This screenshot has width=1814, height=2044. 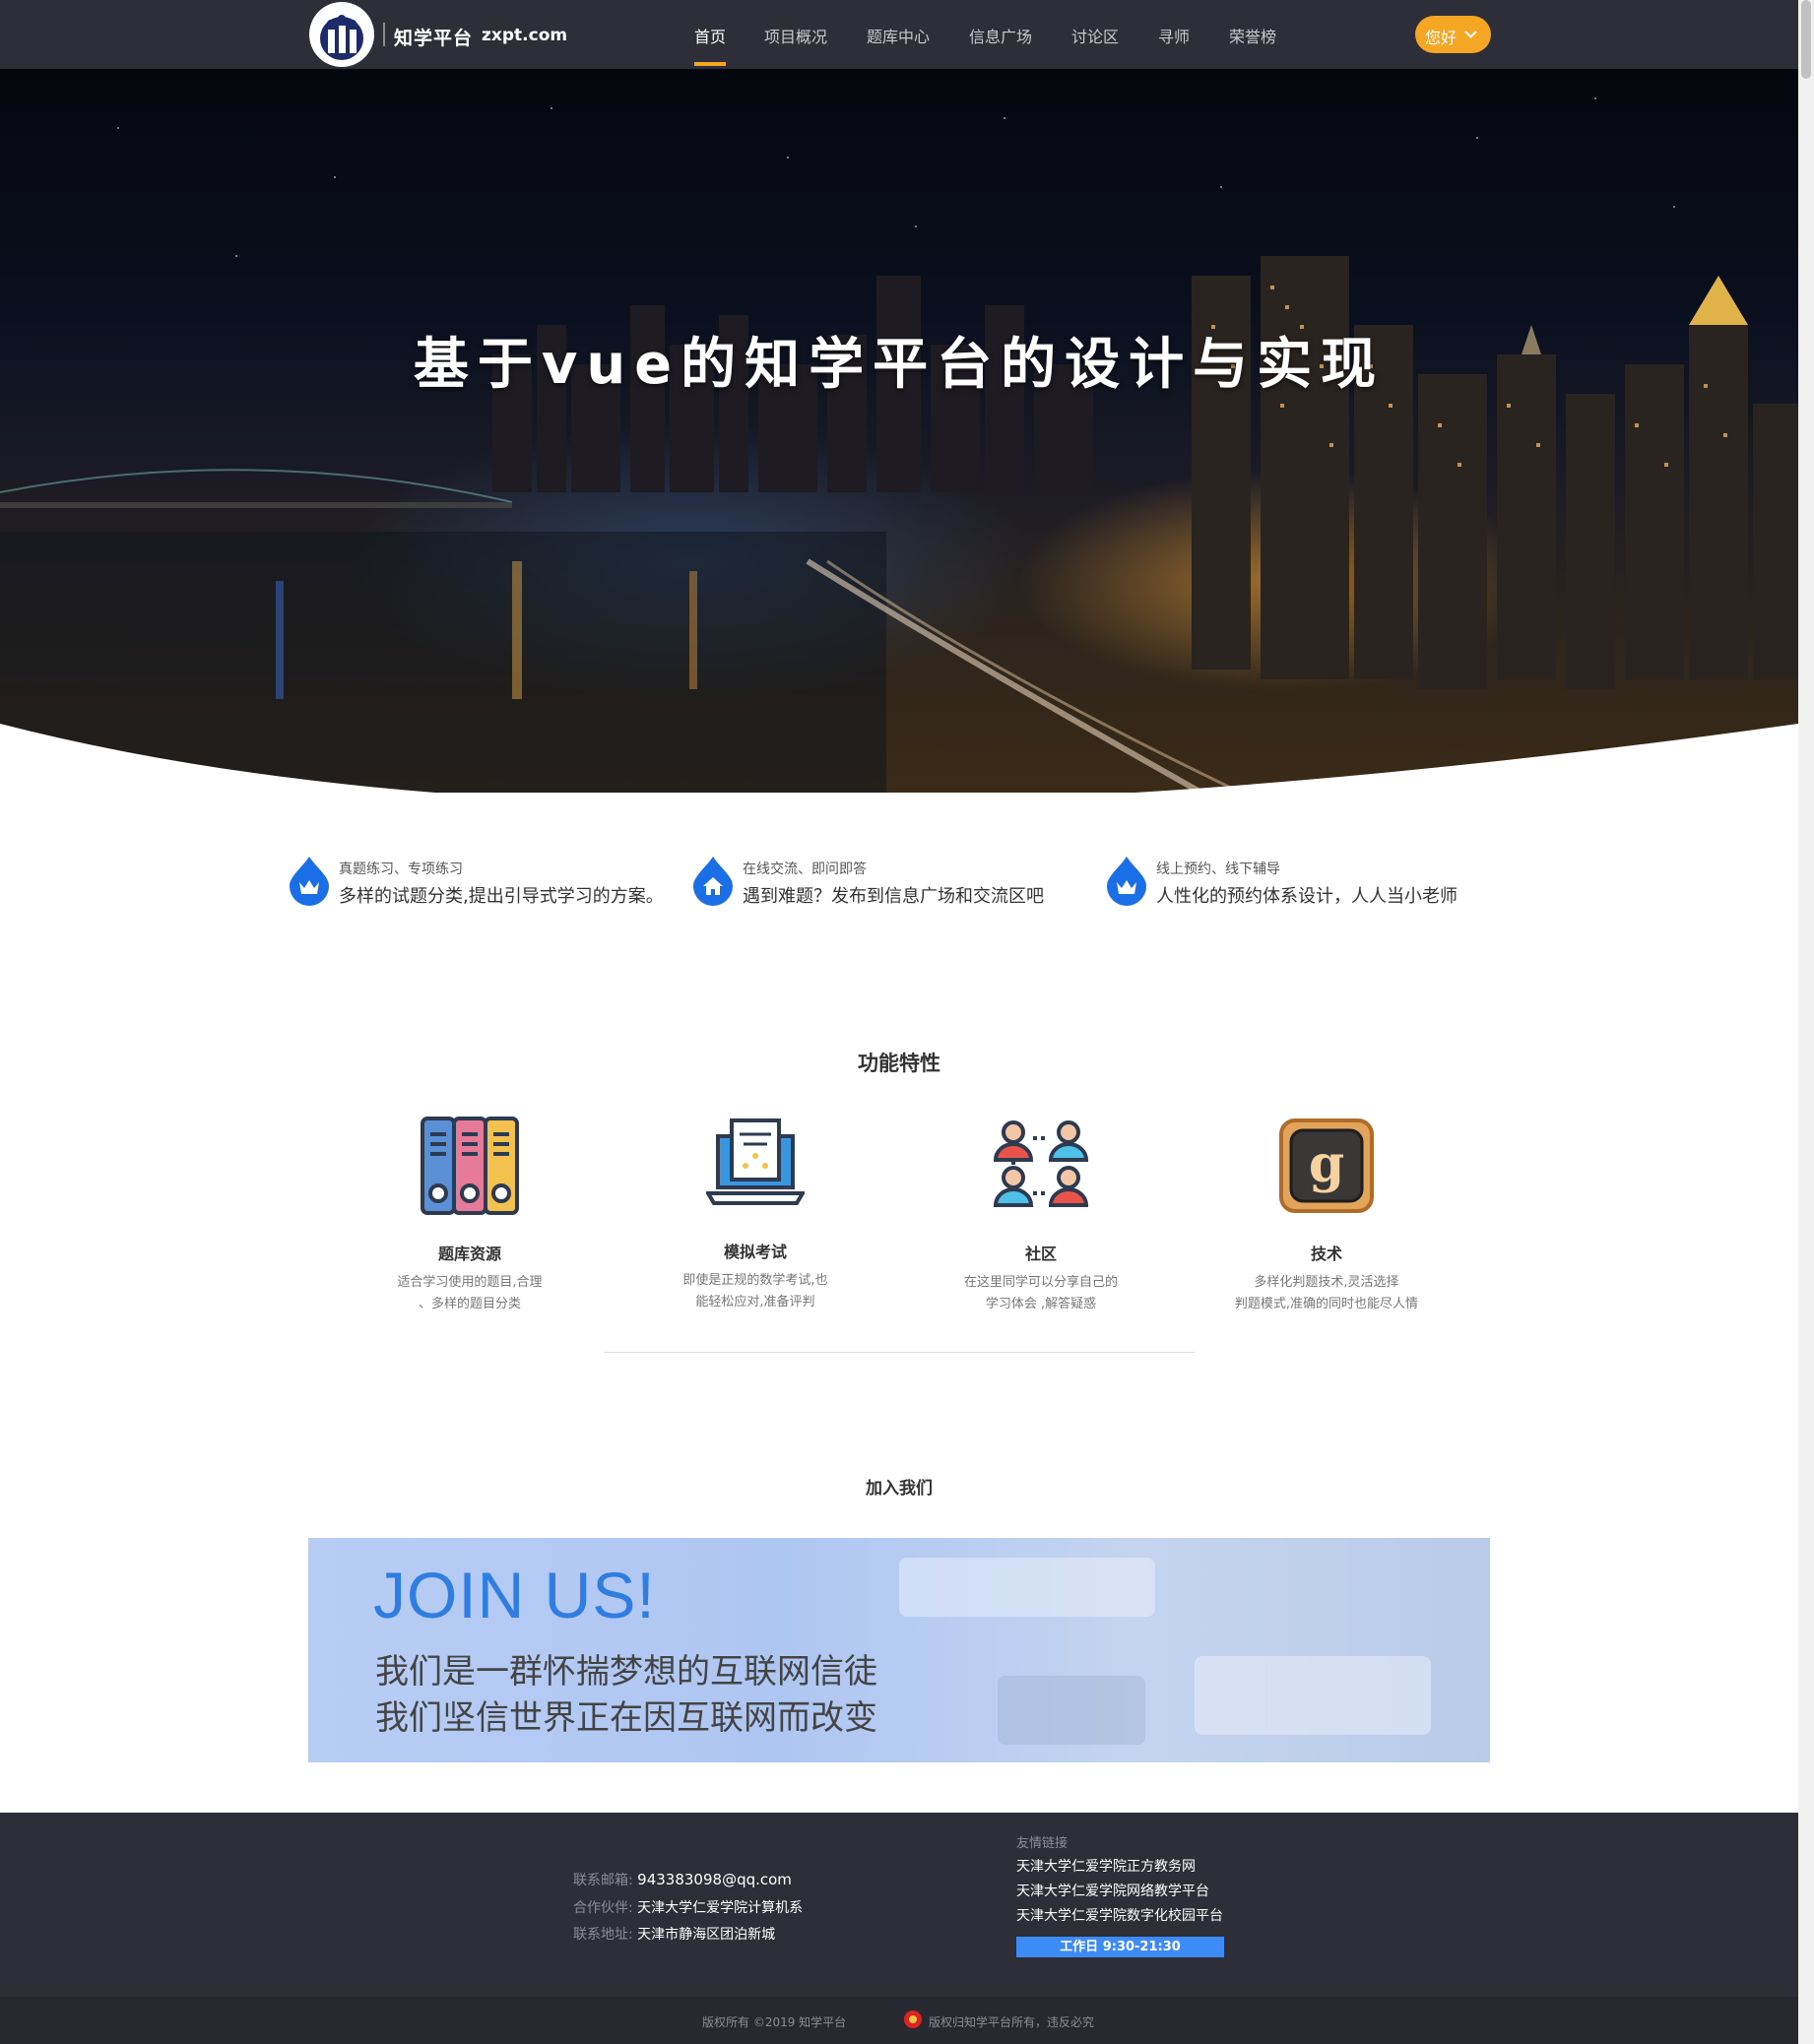 I want to click on brand-name: 知学平台, so click(x=433, y=37).